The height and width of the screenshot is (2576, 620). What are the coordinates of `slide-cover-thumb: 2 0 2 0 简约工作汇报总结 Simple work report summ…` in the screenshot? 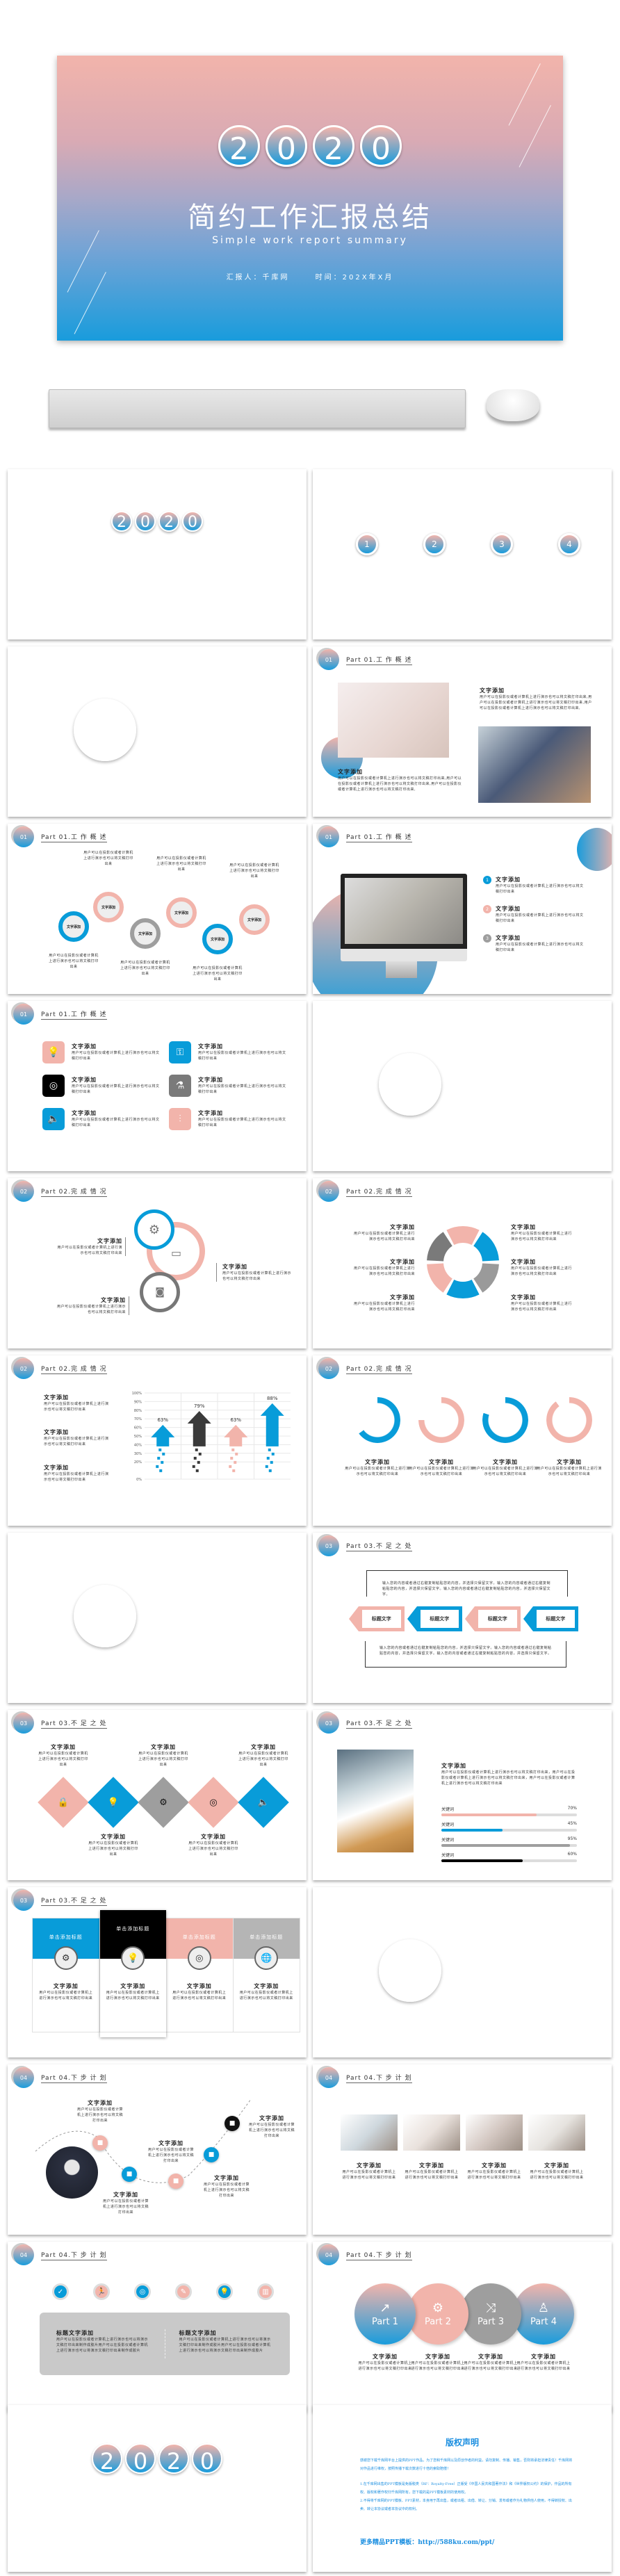 It's located at (157, 554).